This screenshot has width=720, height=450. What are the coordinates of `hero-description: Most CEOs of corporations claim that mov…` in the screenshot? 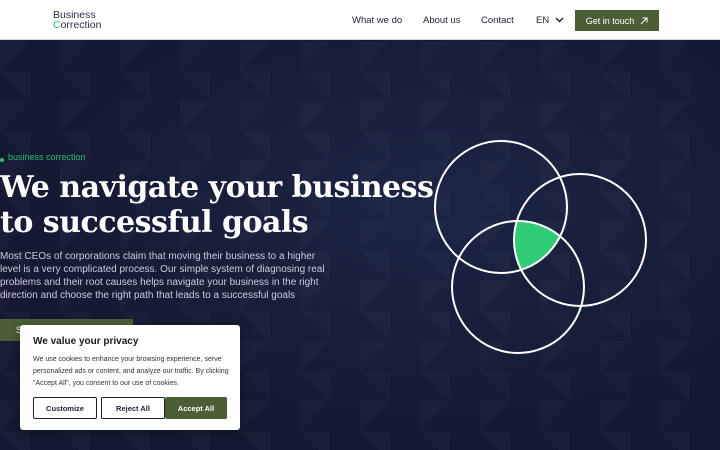 It's located at (162, 276).